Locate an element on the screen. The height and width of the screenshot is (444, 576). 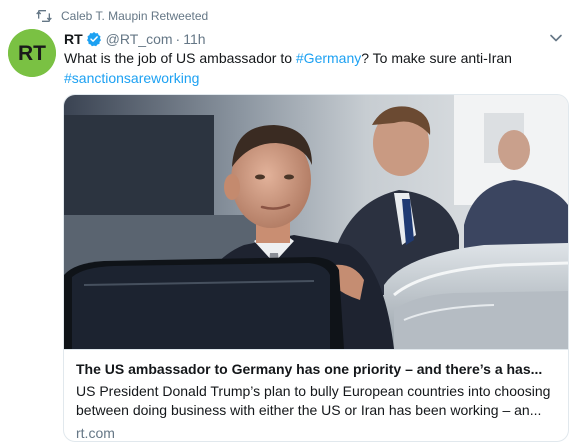
user-handle: @RT_com is located at coordinates (139, 39).